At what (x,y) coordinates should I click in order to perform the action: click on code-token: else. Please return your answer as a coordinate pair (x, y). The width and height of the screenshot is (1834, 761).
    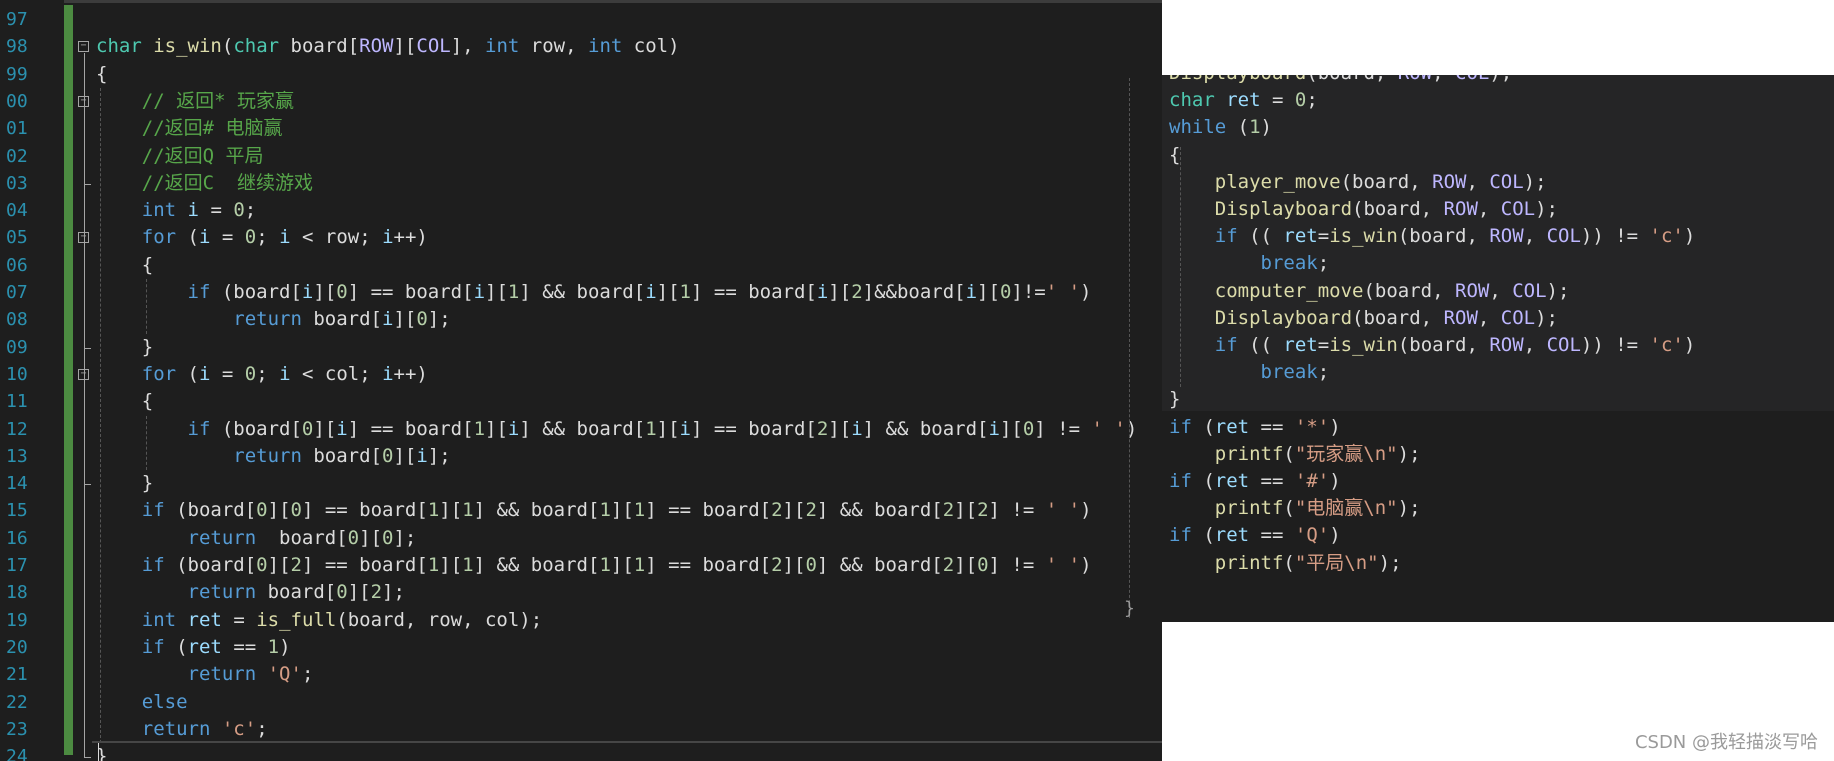
    Looking at the image, I should click on (164, 701).